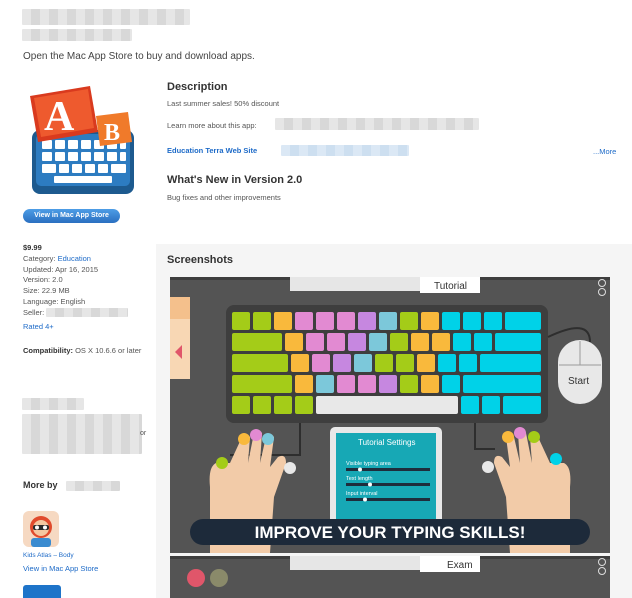 The width and height of the screenshot is (632, 598). What do you see at coordinates (390, 577) in the screenshot?
I see `screenshot-exam: Exam` at bounding box center [390, 577].